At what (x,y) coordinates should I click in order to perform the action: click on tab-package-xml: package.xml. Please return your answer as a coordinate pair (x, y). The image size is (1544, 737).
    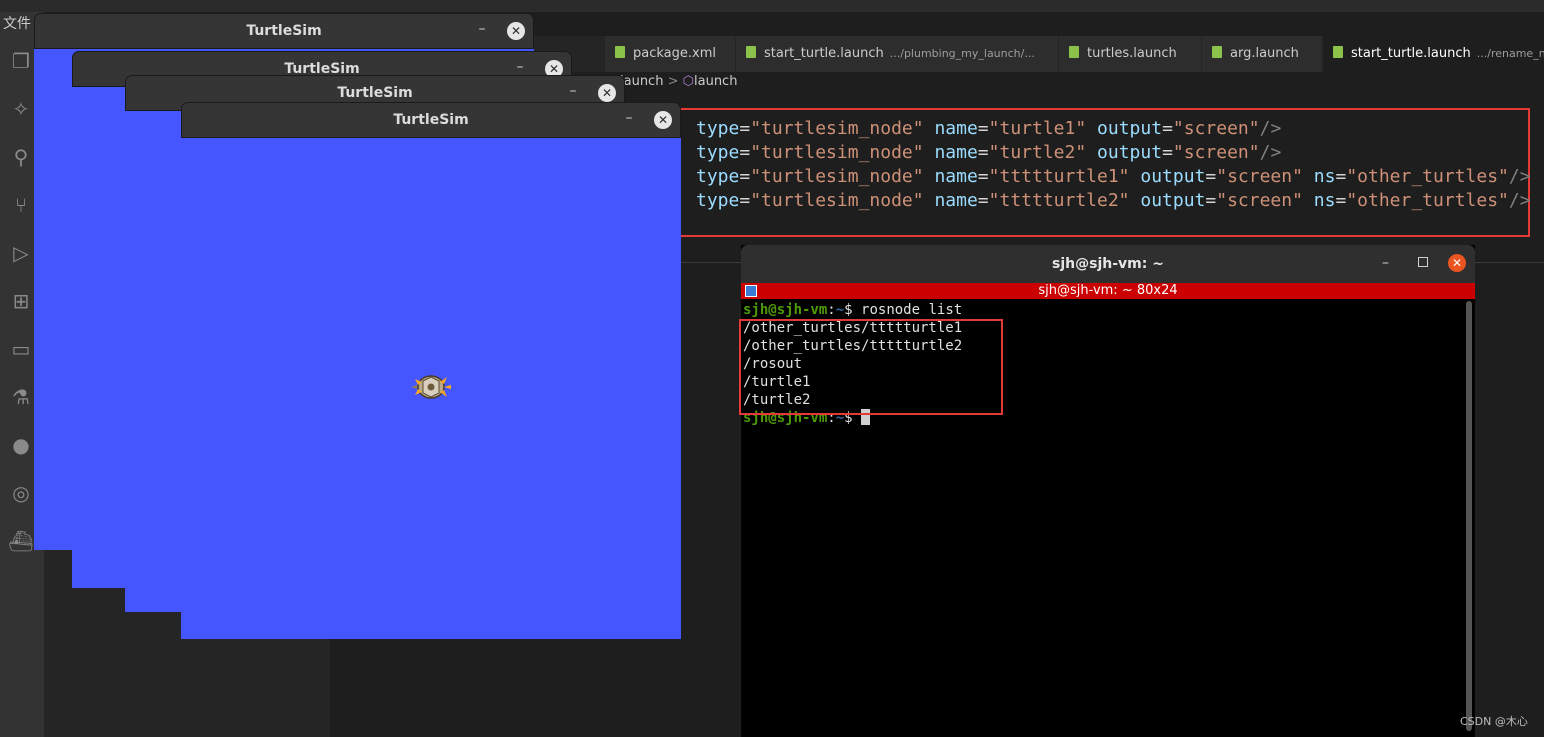
    Looking at the image, I should click on (670, 54).